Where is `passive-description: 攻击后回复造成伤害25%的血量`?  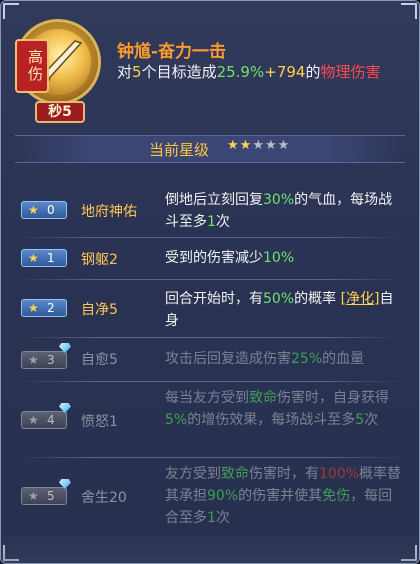
passive-description: 攻击后回复造成伤害25%的血量 is located at coordinates (285, 359).